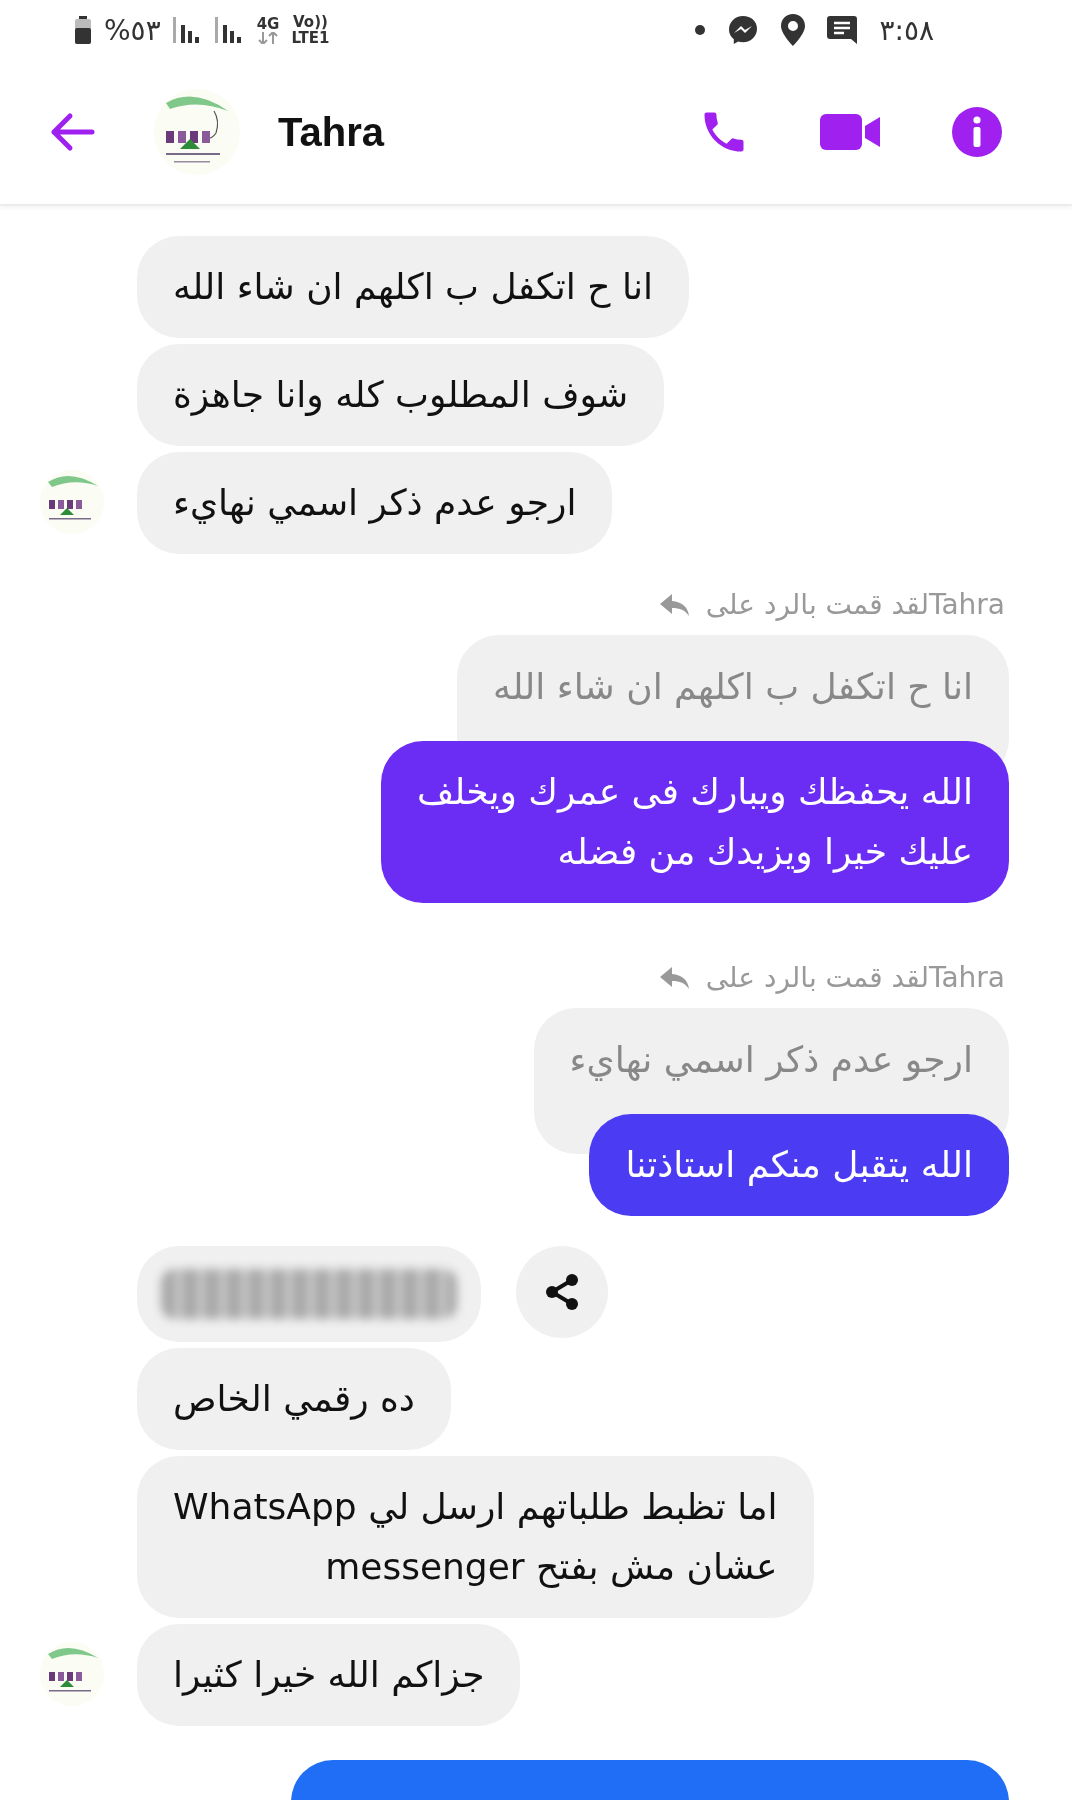 The width and height of the screenshot is (1072, 1800). What do you see at coordinates (906, 30) in the screenshot?
I see `clock: ٣:٥٨` at bounding box center [906, 30].